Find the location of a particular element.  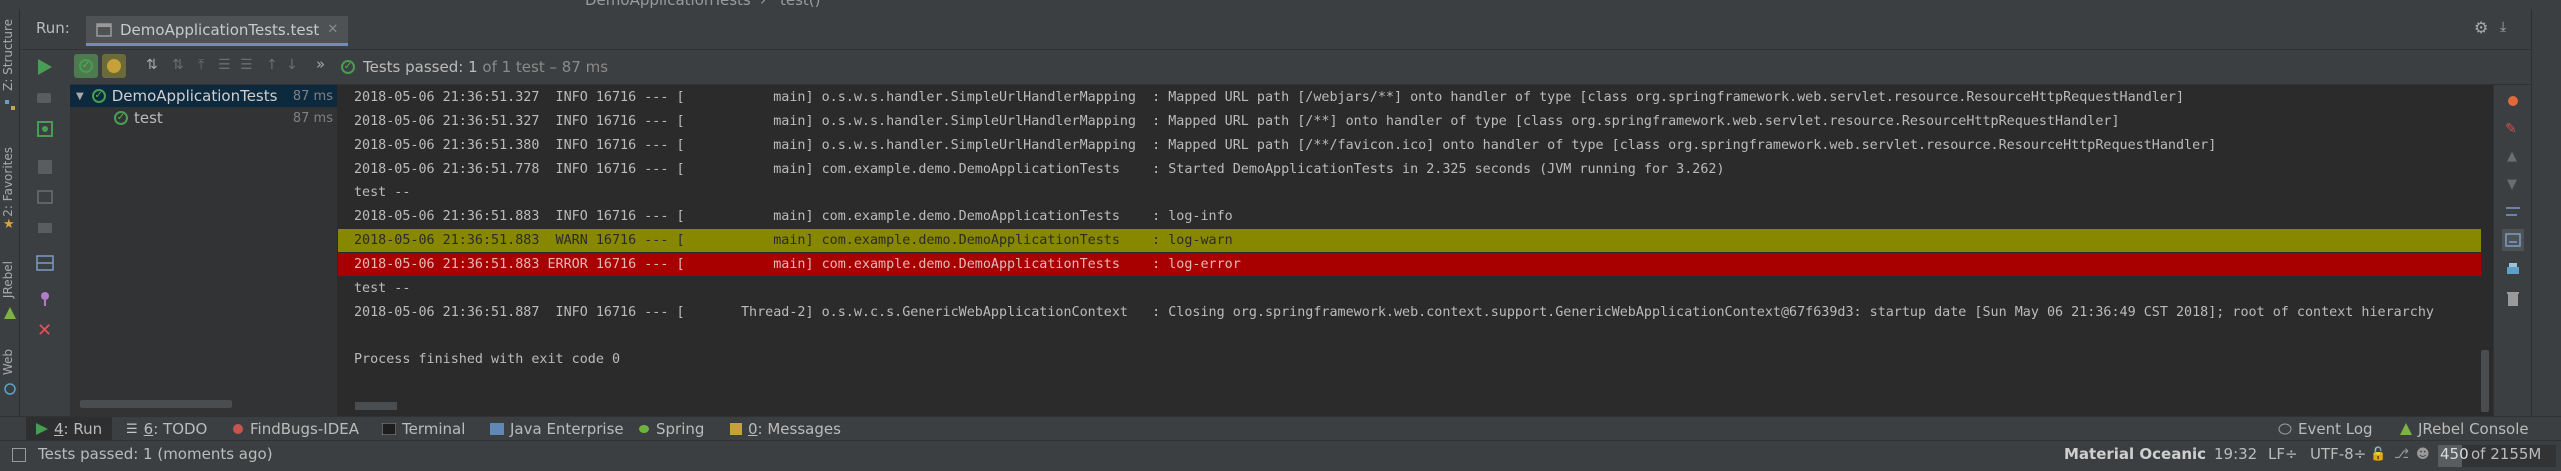

console-horizontal-scroll-thumb is located at coordinates (376, 406).